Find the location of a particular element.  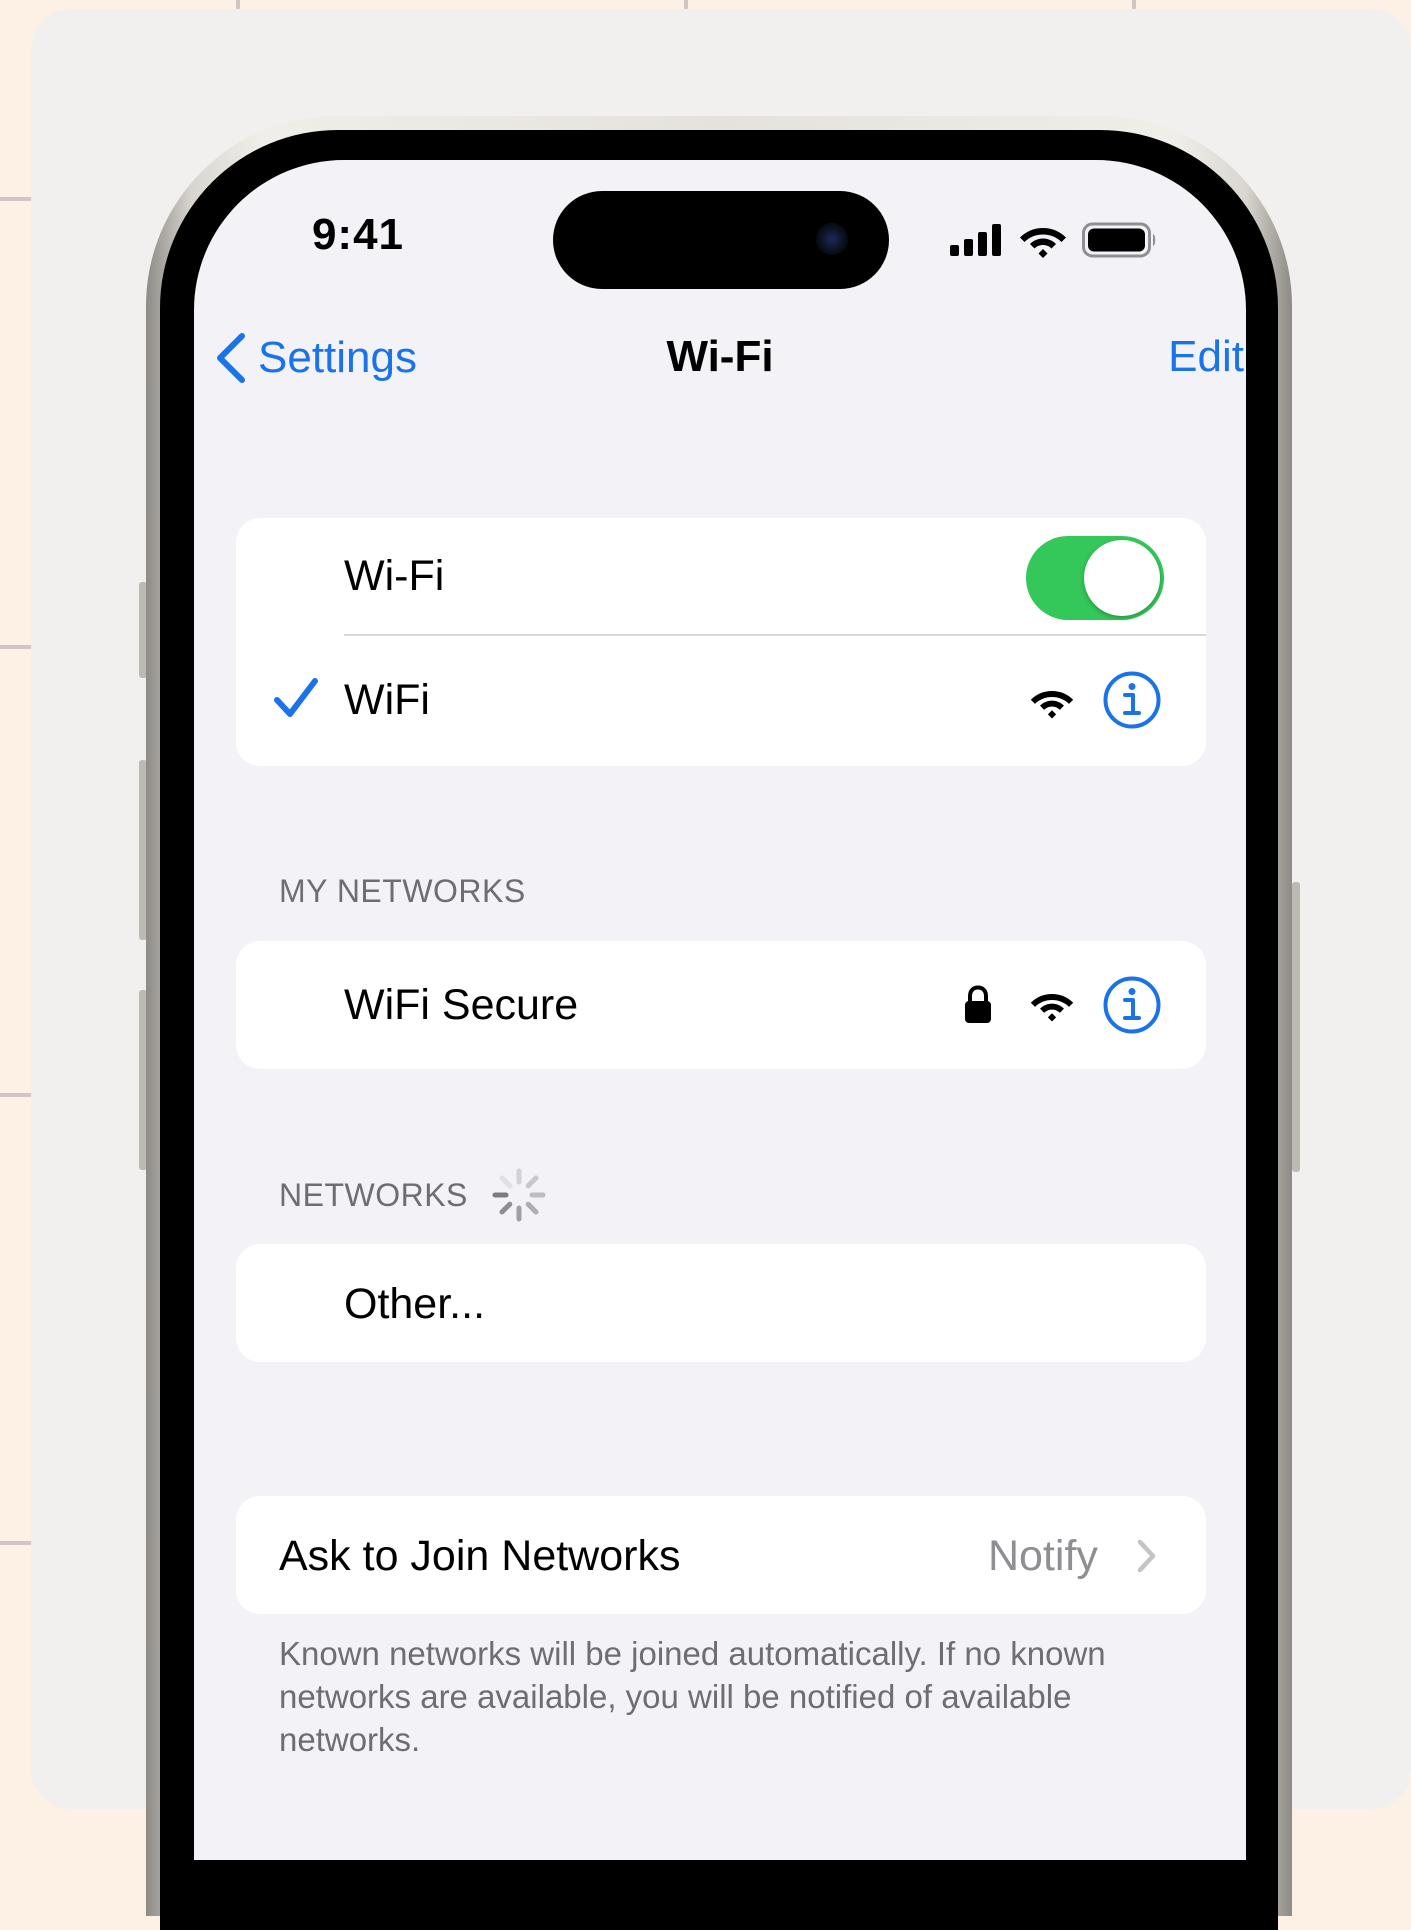

my-networks-group: WiFi Secure is located at coordinates (721, 1005).